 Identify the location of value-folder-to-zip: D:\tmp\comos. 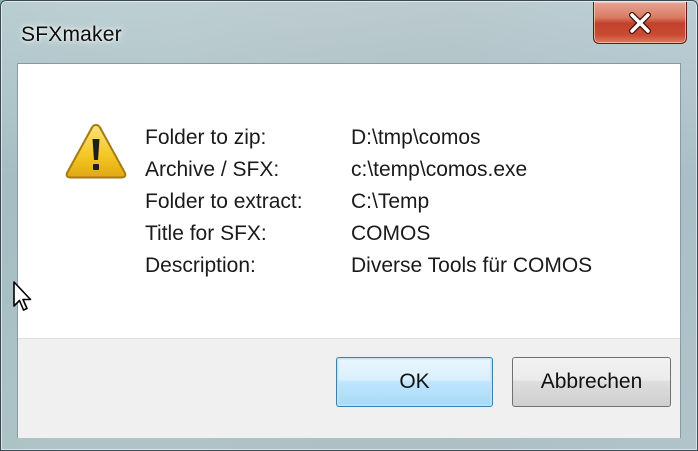
(416, 137).